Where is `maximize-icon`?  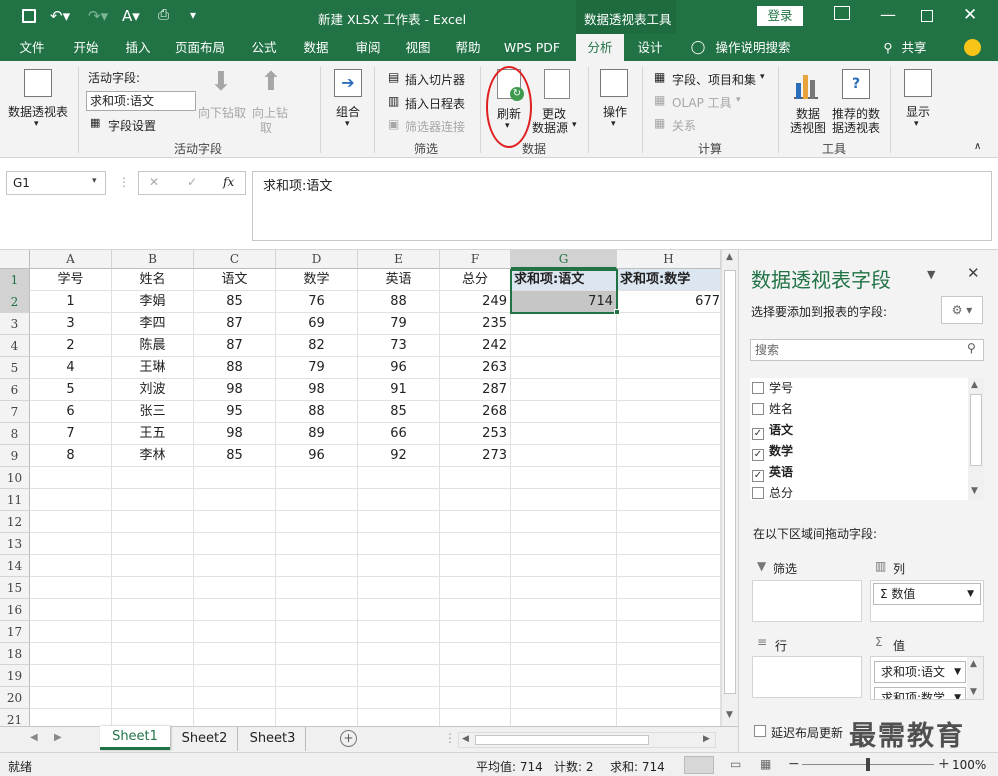
maximize-icon is located at coordinates (927, 16).